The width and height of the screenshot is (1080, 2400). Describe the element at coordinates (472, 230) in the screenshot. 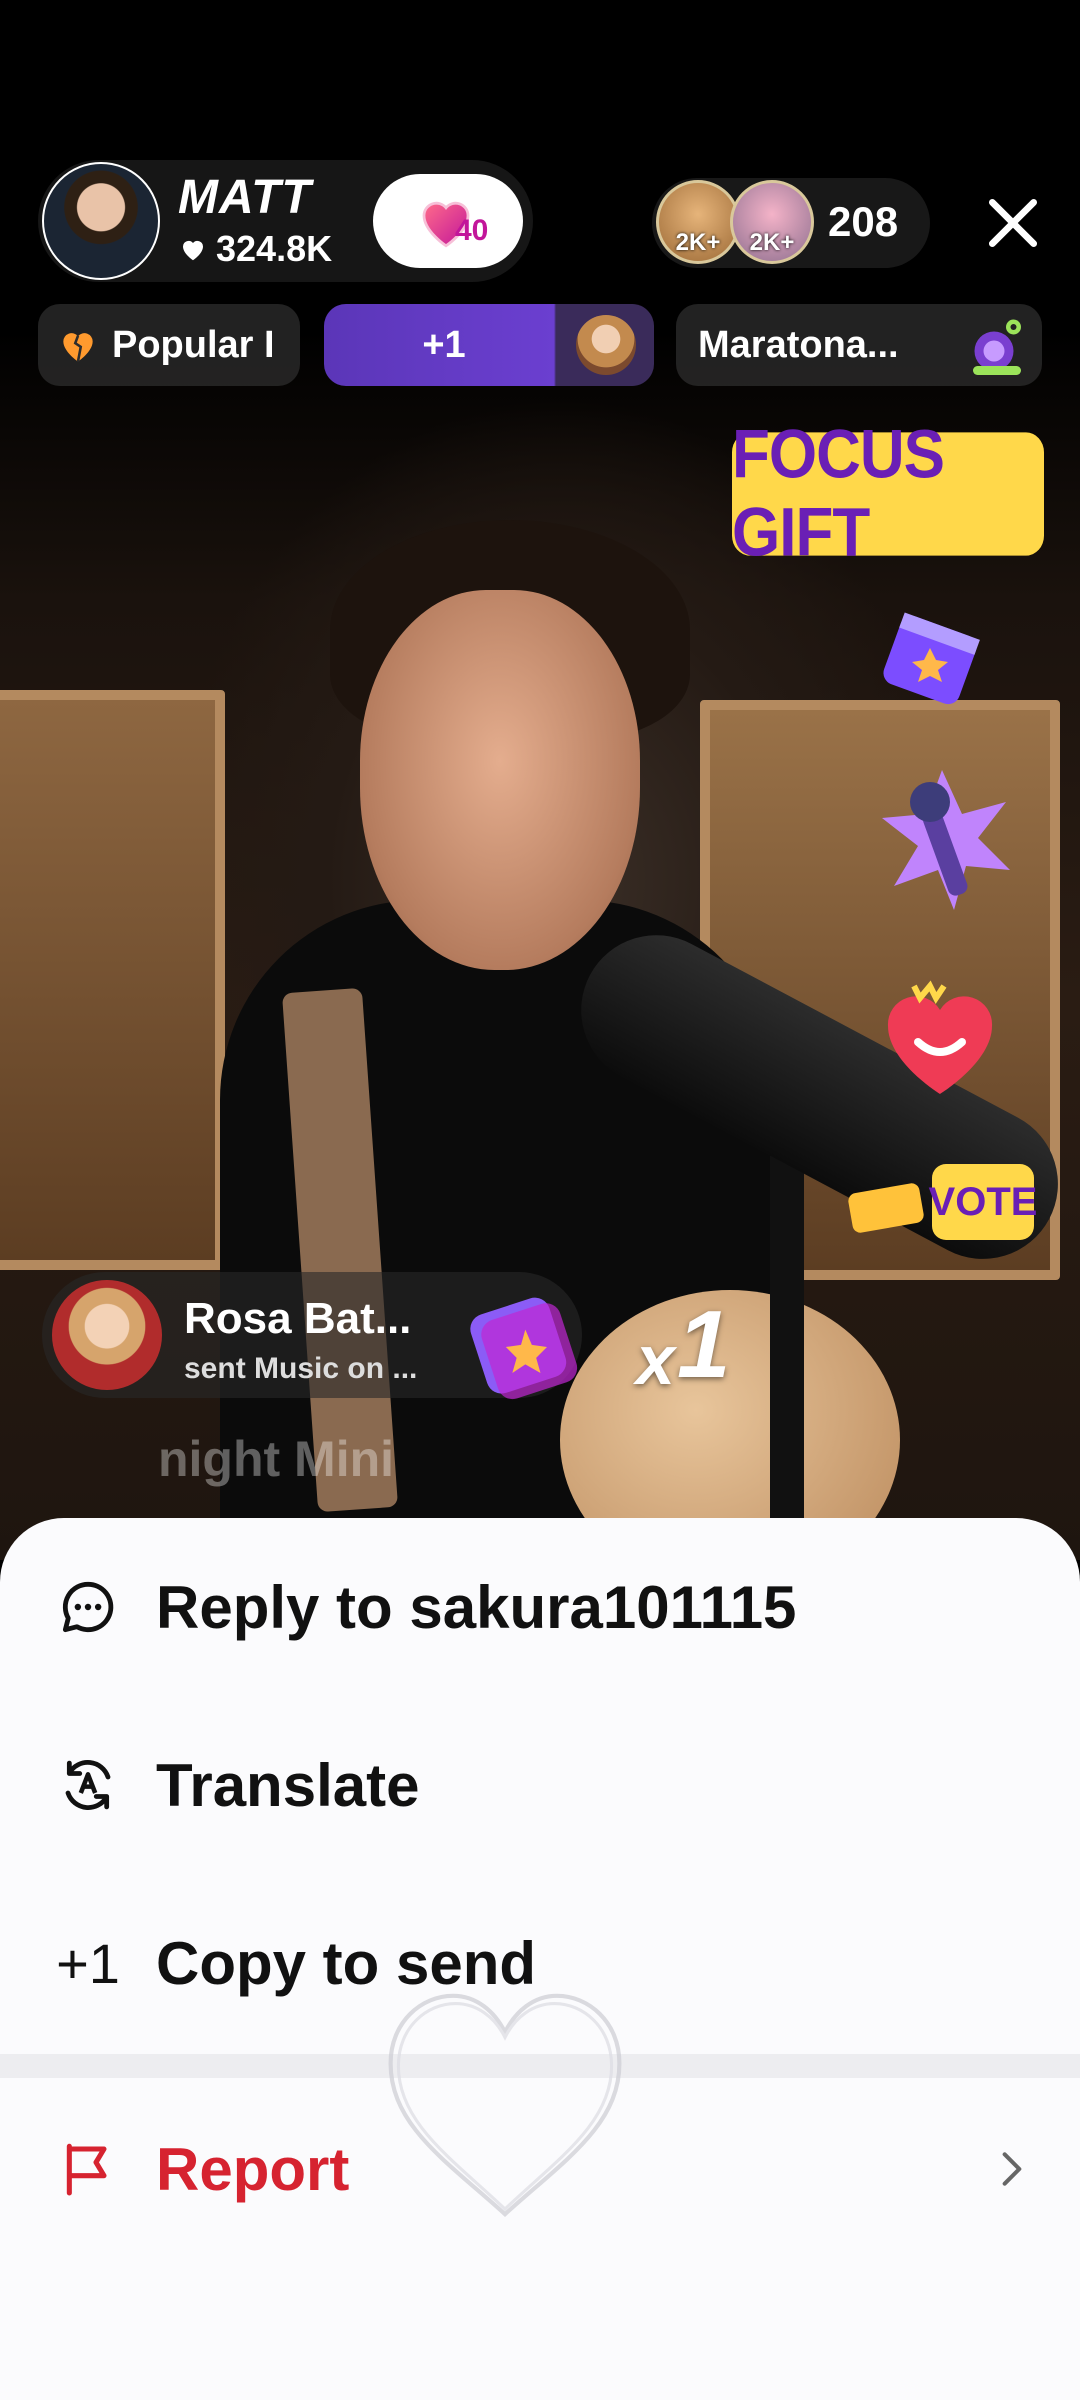

I see `fan-level: 40` at that location.